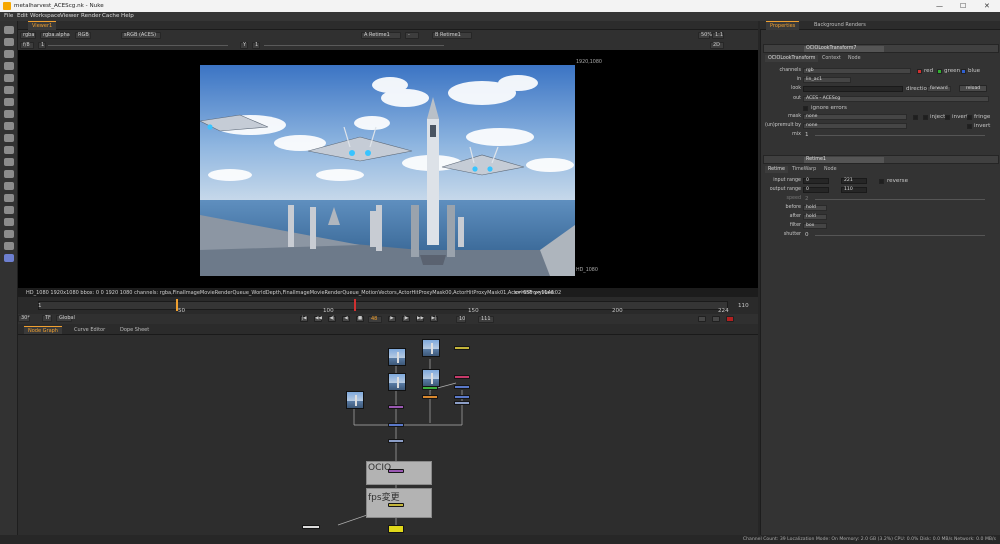 The image size is (1000, 544). I want to click on toolsets-tool-icon, so click(9, 198).